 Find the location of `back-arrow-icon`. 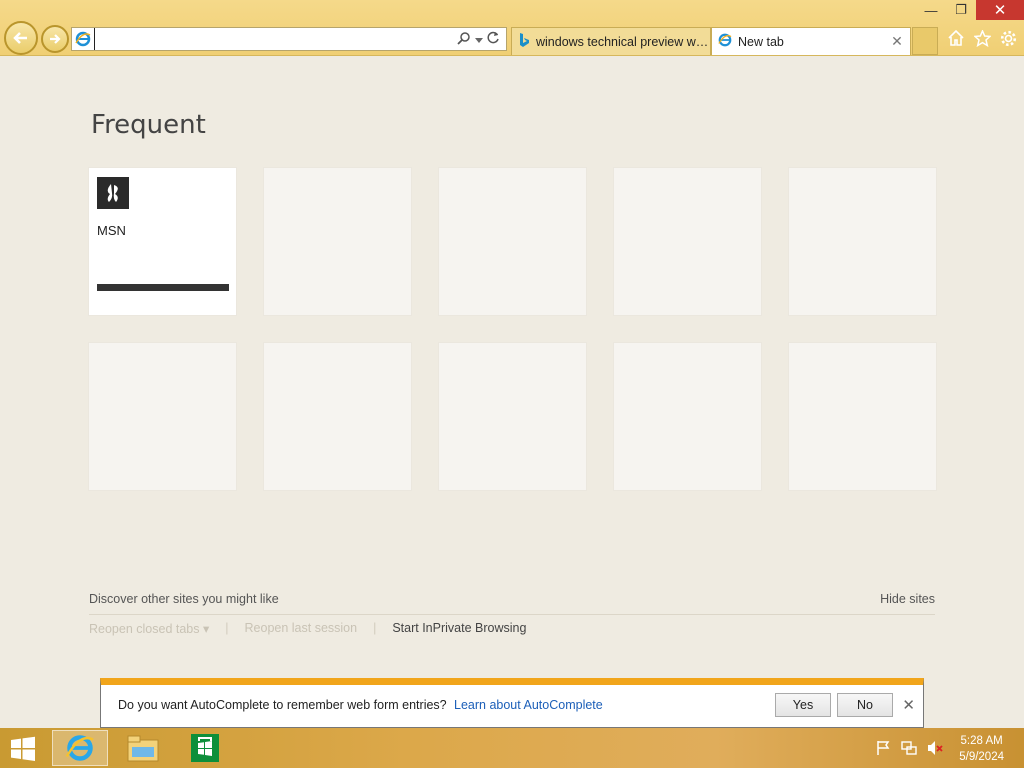

back-arrow-icon is located at coordinates (20, 38).